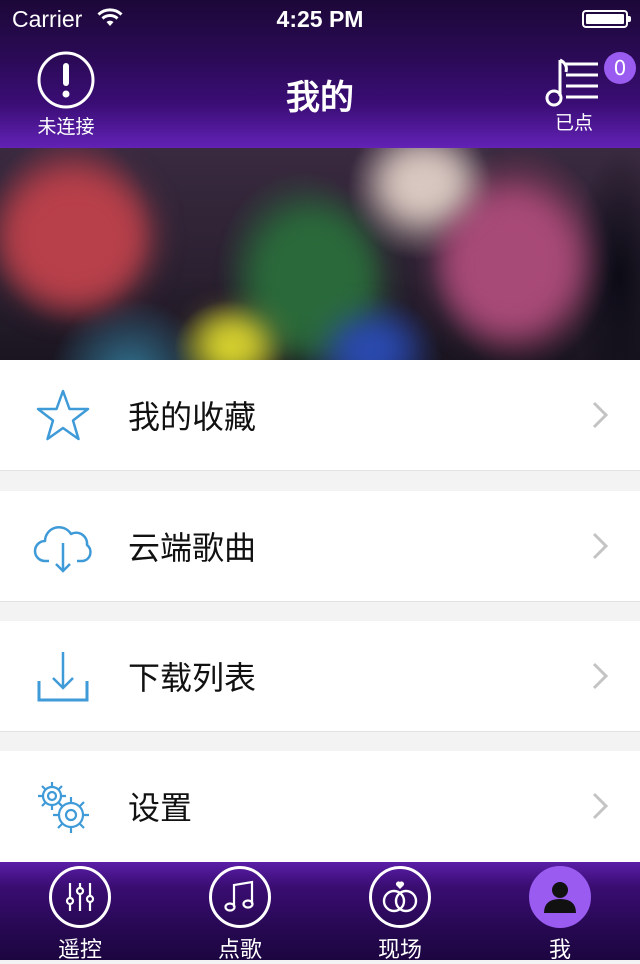 This screenshot has height=964, width=640. Describe the element at coordinates (399, 950) in the screenshot. I see `tab-label-live: 现场` at that location.